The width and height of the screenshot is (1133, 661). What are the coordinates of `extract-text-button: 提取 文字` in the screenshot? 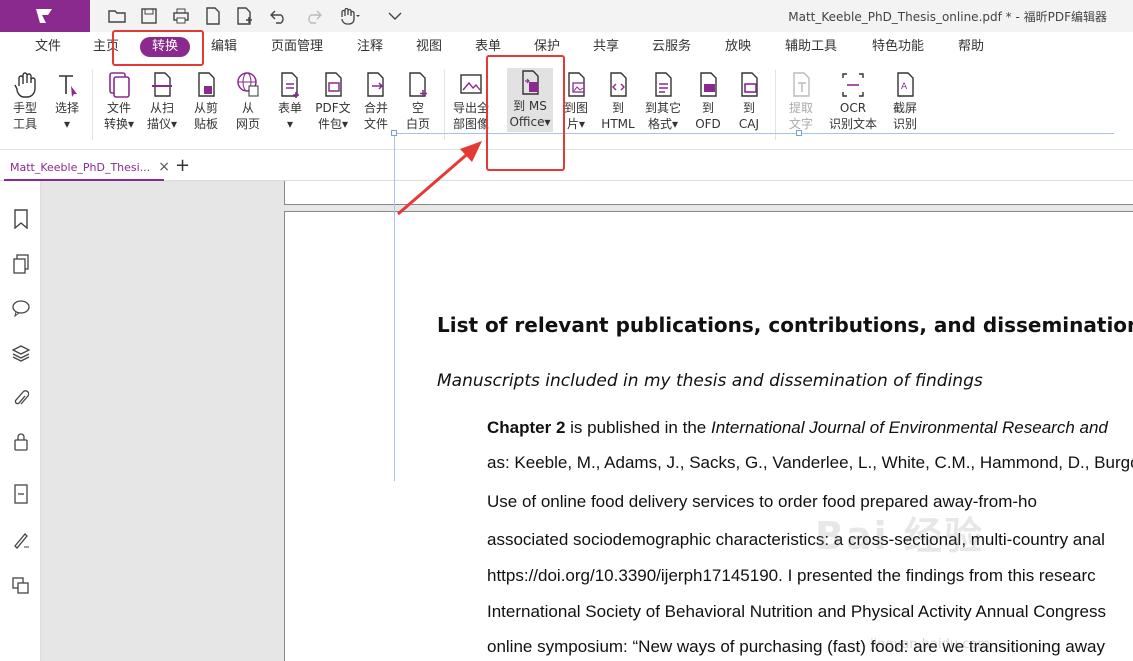 It's located at (801, 101).